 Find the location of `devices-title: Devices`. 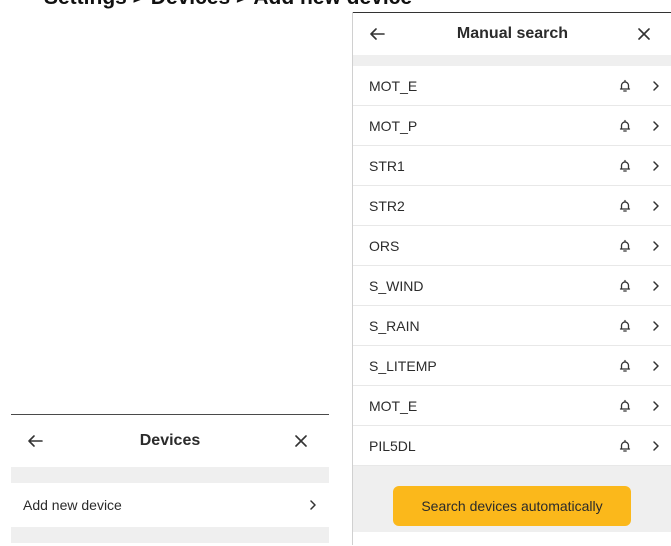

devices-title: Devices is located at coordinates (170, 440).